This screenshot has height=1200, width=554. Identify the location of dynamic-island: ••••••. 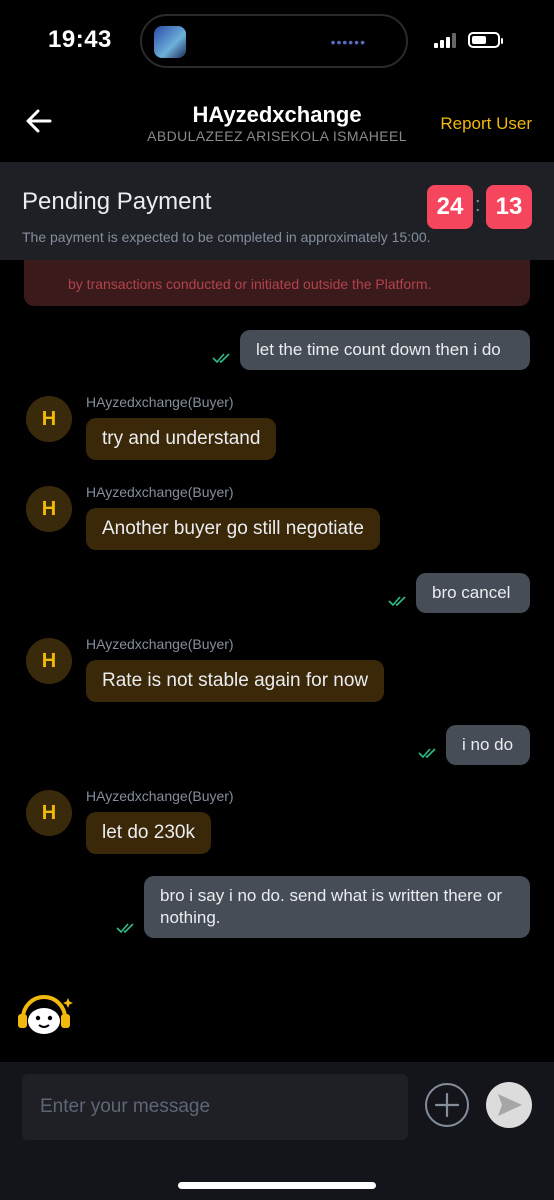
(274, 41).